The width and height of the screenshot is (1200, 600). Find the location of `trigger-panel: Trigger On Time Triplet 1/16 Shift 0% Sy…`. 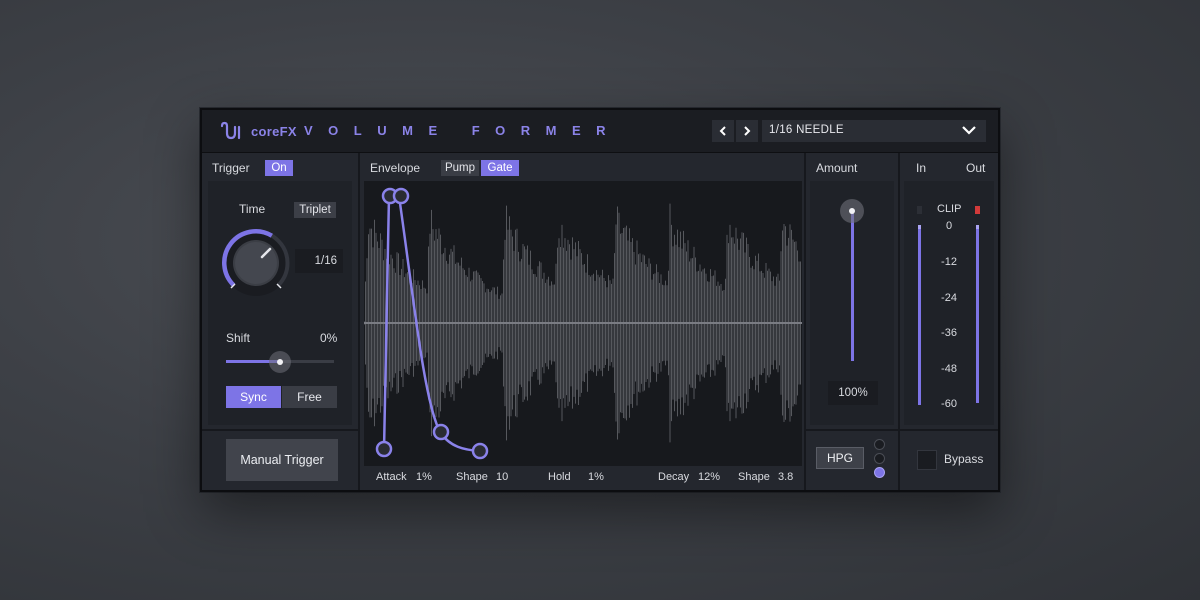

trigger-panel: Trigger On Time Triplet 1/16 Shift 0% Sy… is located at coordinates (280, 291).